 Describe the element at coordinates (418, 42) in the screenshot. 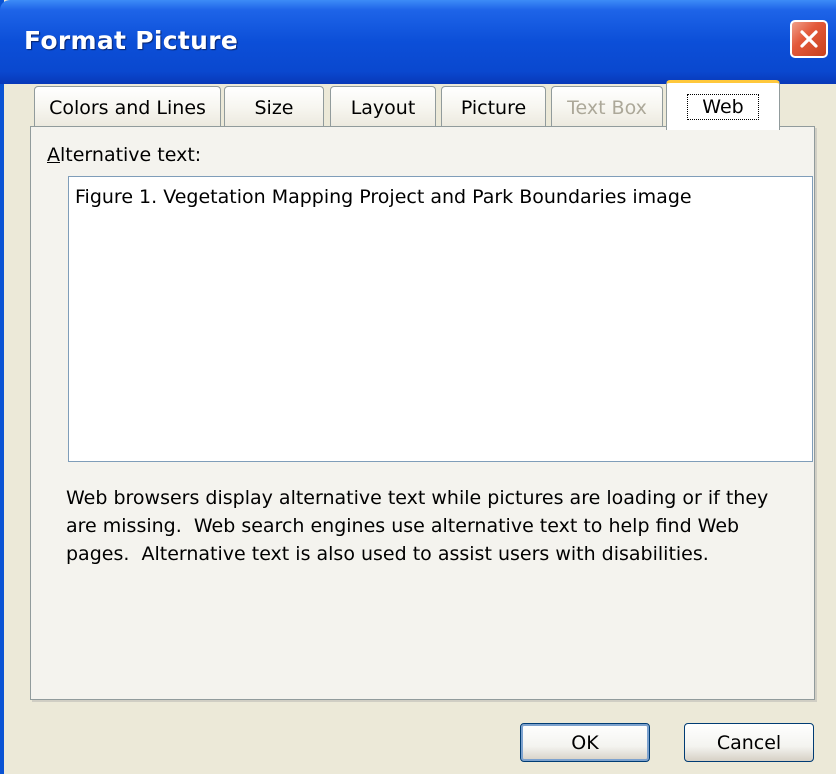

I see `title-bar: Format Picture` at that location.